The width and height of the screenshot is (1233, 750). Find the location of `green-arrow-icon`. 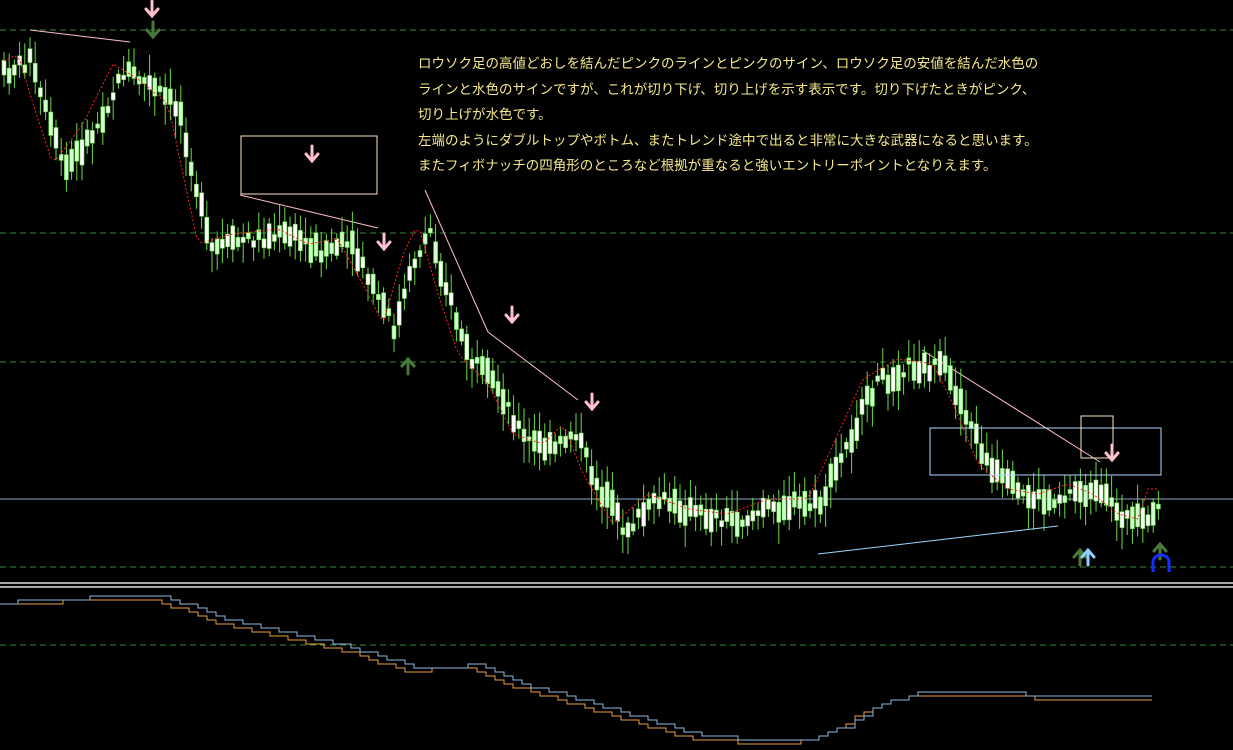

green-arrow-icon is located at coordinates (153, 30).